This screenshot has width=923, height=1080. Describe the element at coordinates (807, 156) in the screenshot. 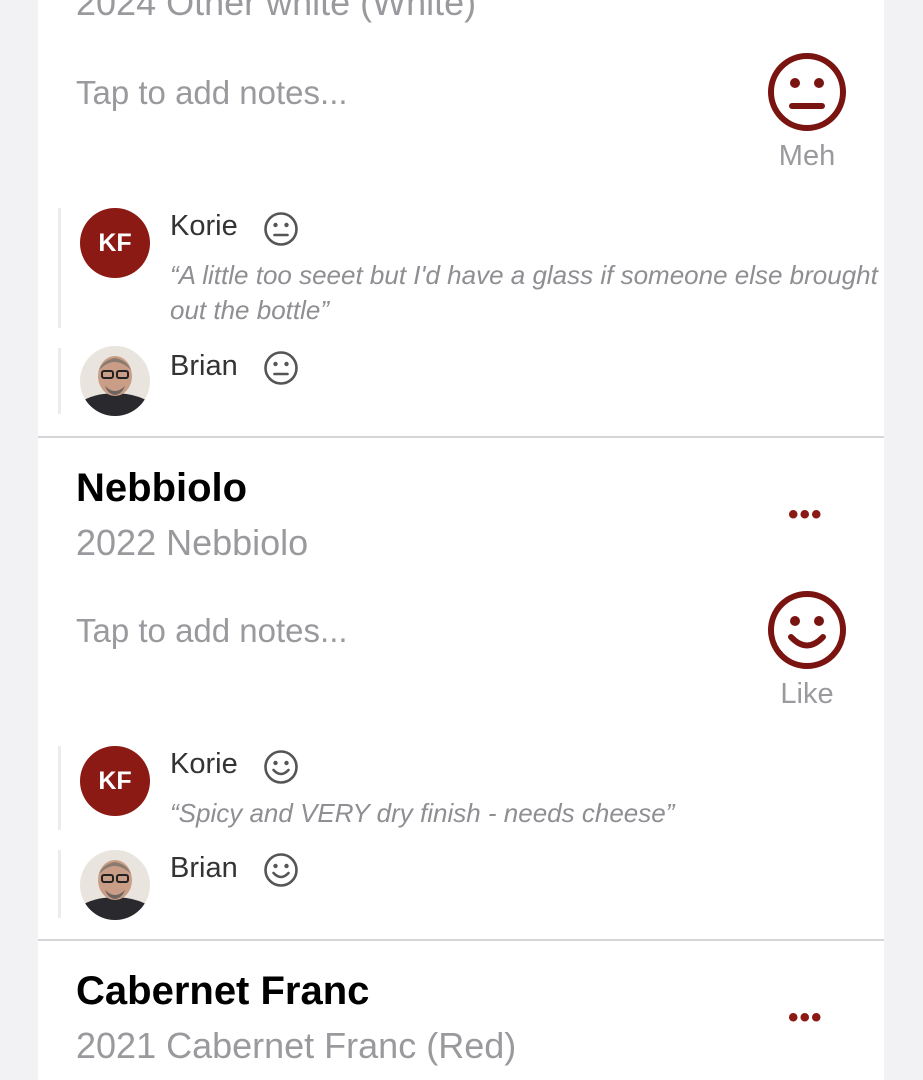

I see `rating-label: Meh` at that location.